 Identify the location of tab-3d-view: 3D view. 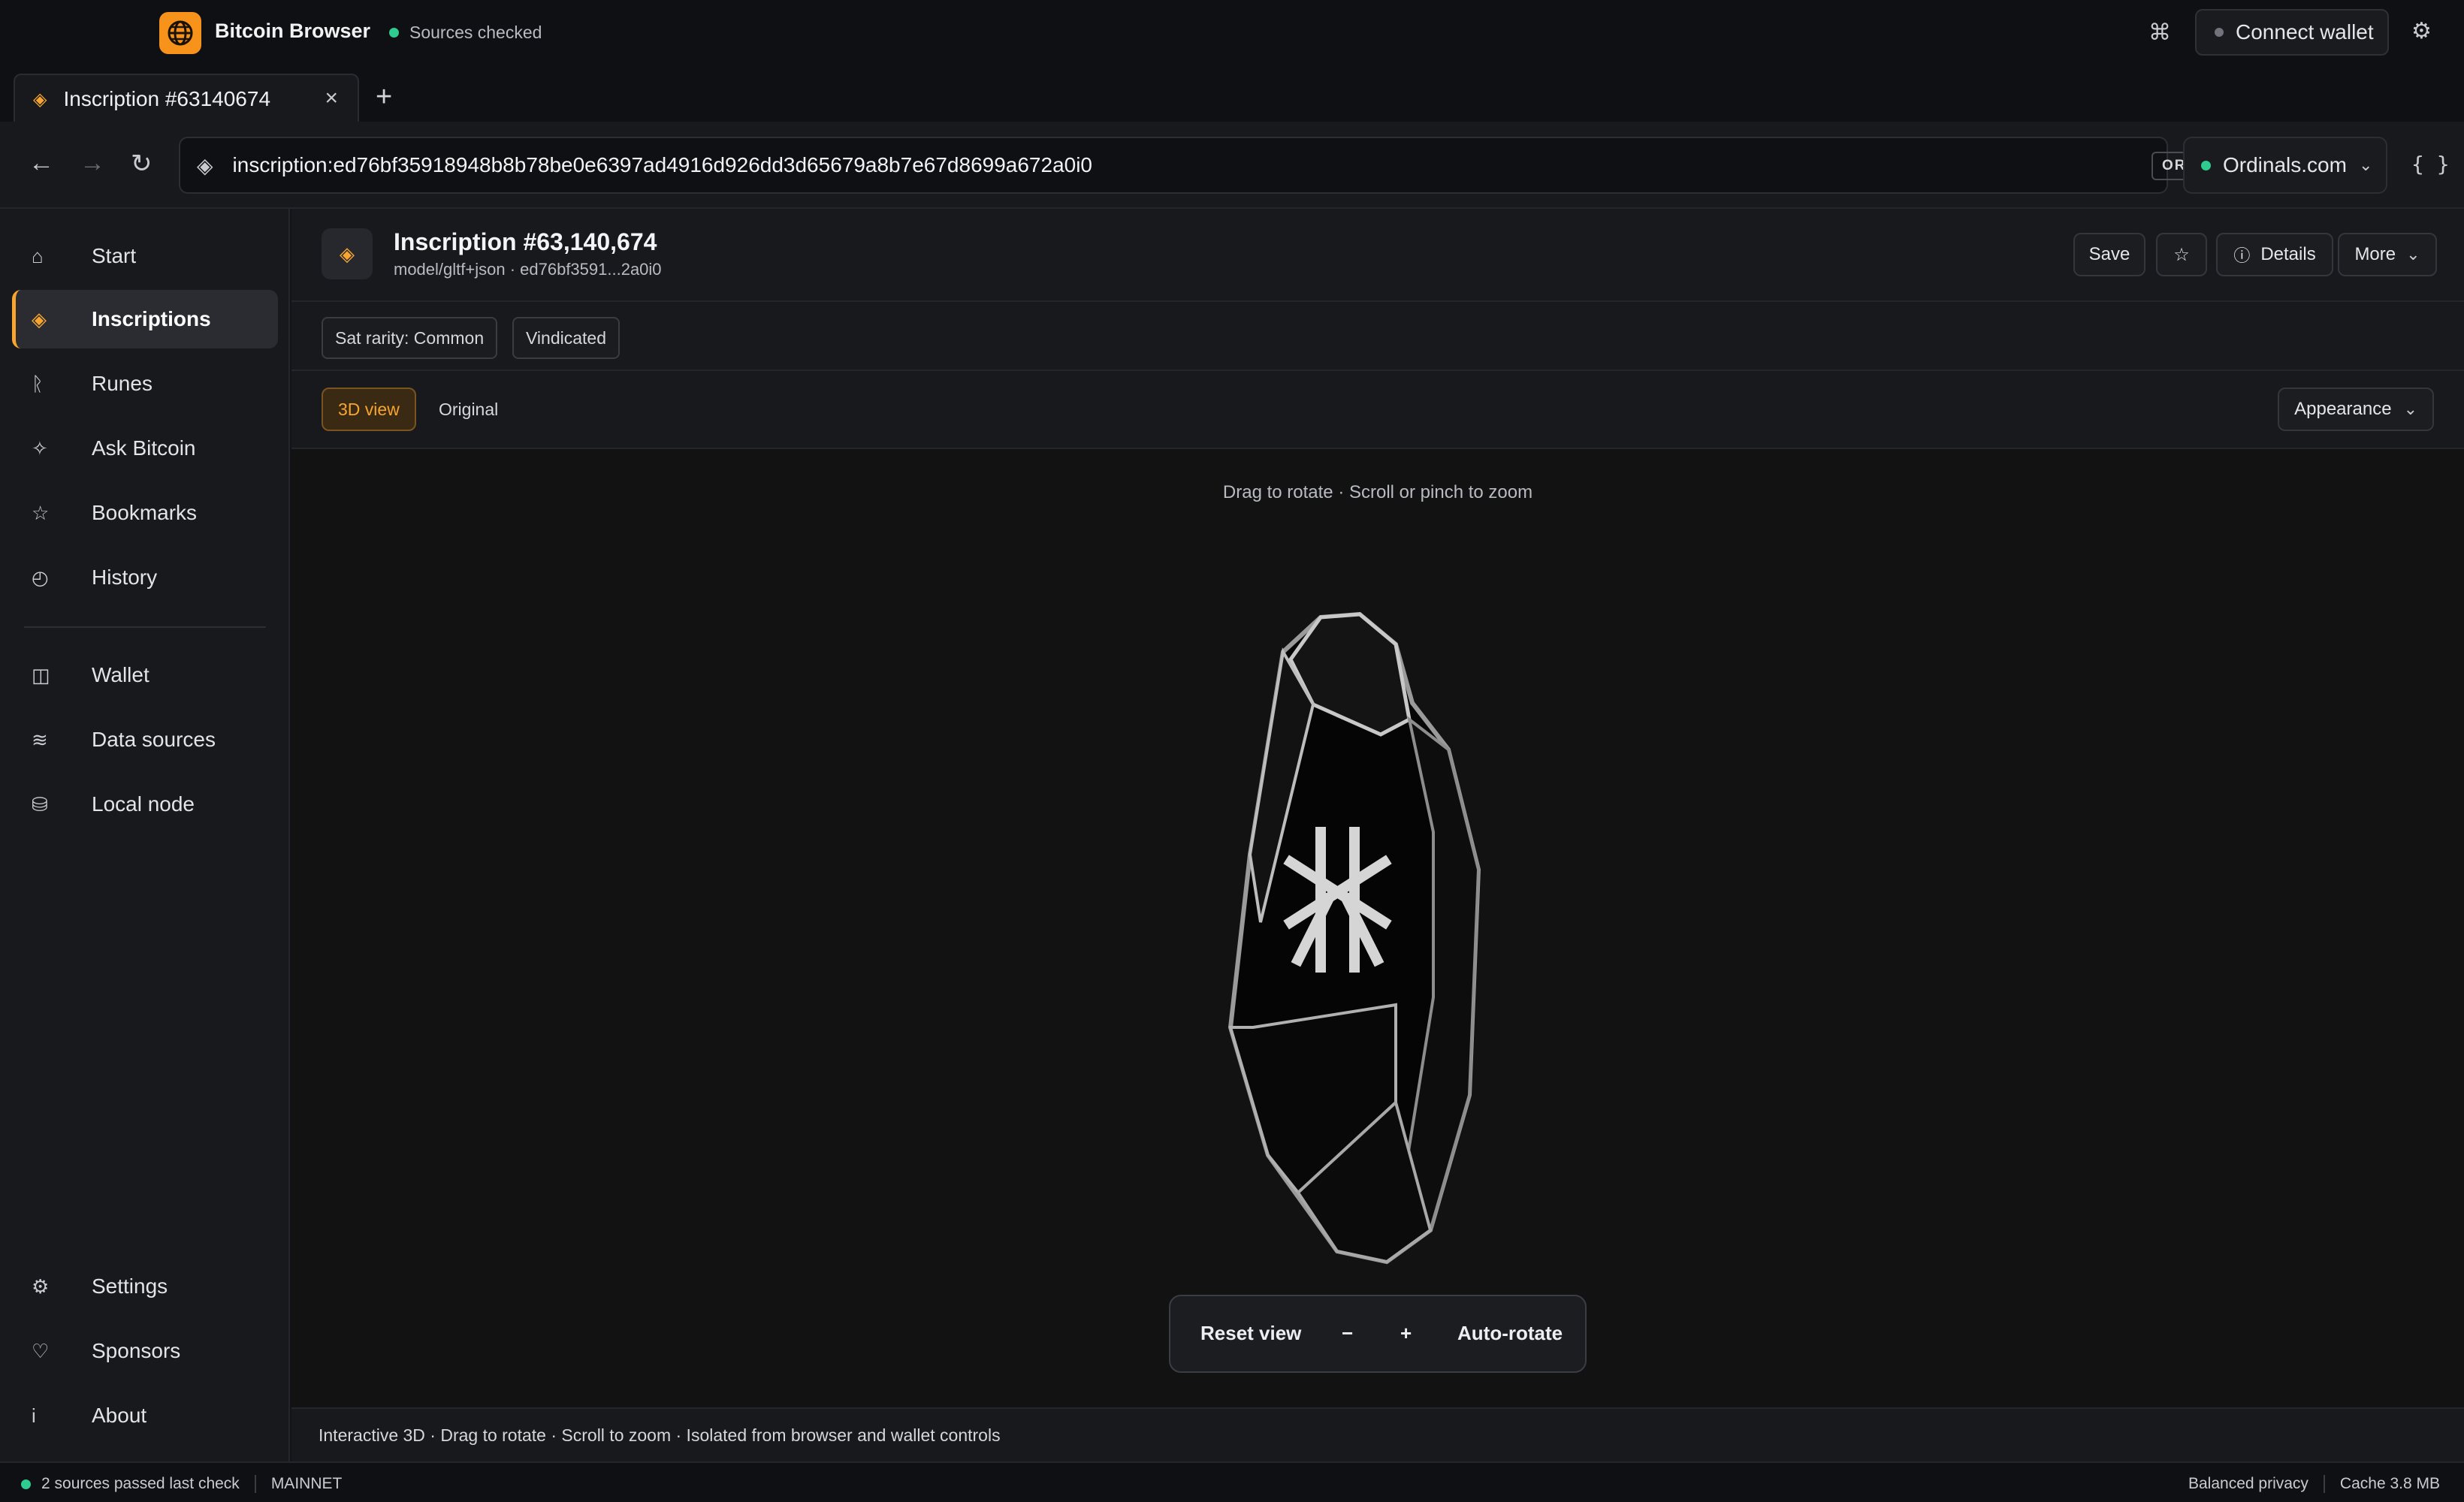
(369, 410).